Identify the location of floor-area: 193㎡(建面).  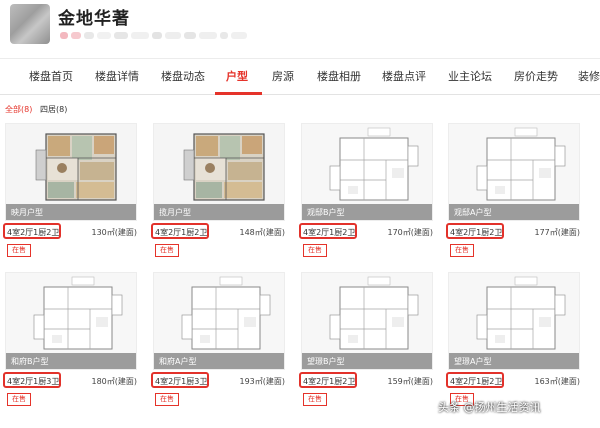
(262, 381).